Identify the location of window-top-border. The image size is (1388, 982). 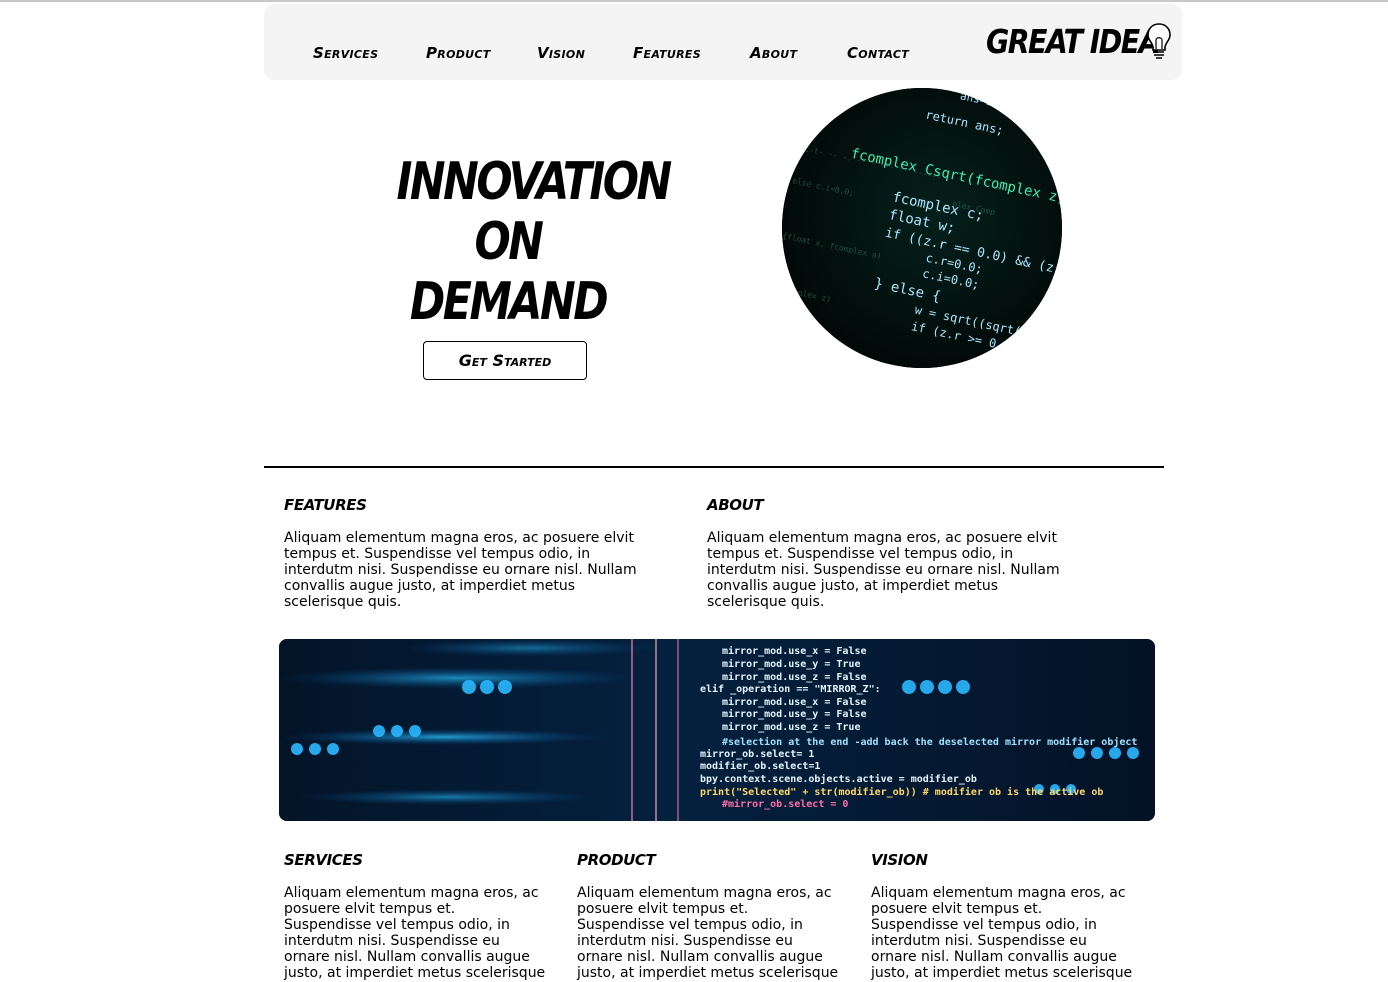
(694, 1).